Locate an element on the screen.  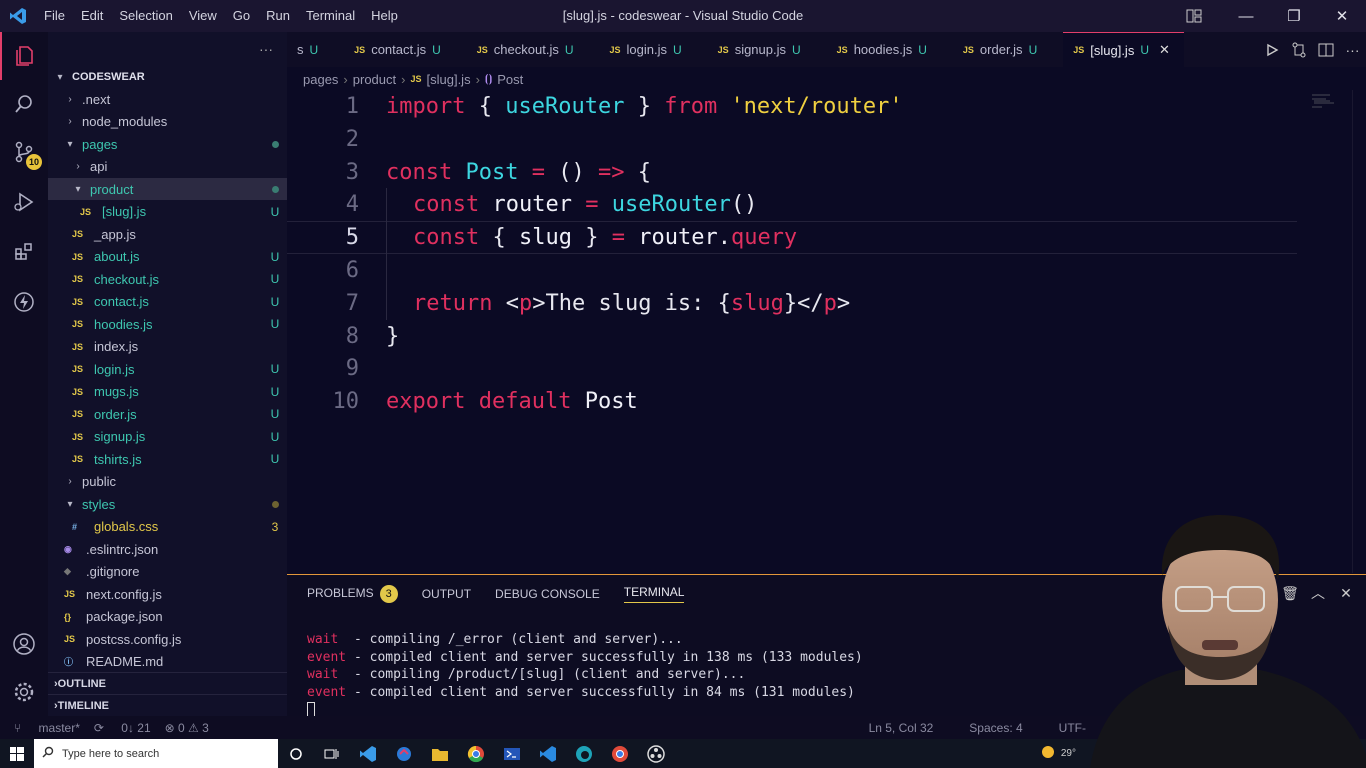
tree-item-next: › .next is located at coordinates (167, 99).